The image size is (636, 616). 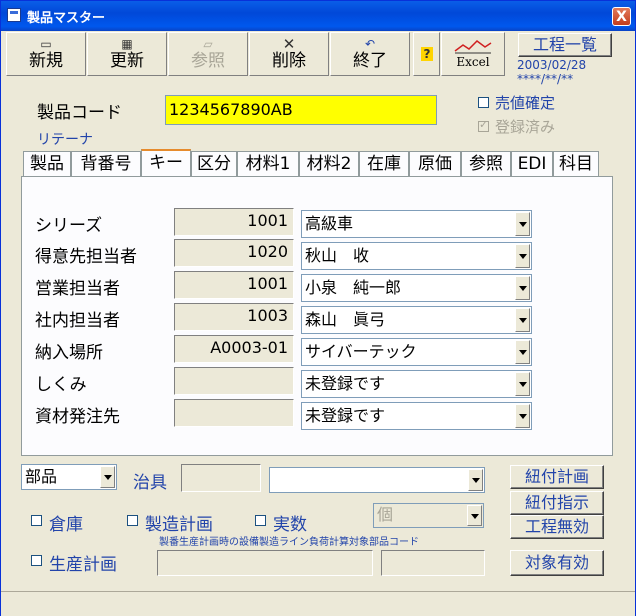 I want to click on app-icon, so click(x=14, y=15).